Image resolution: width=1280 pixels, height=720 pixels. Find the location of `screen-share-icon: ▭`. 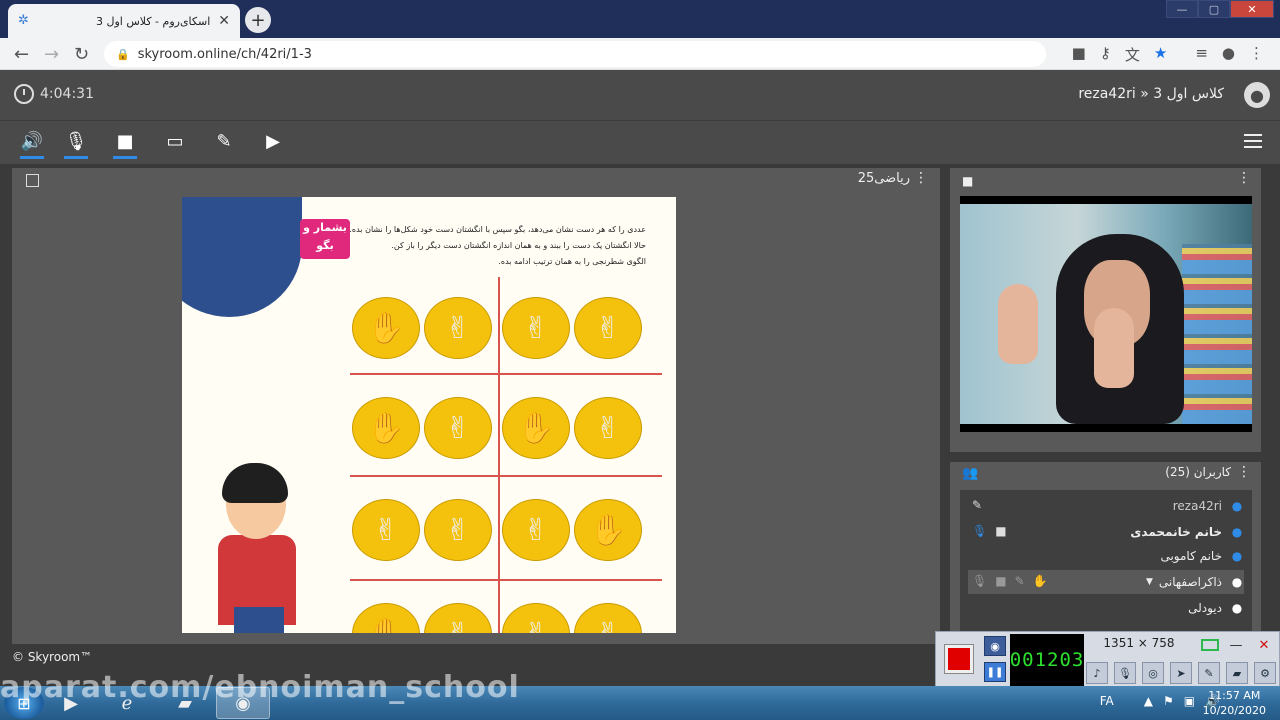

screen-share-icon: ▭ is located at coordinates (175, 144).